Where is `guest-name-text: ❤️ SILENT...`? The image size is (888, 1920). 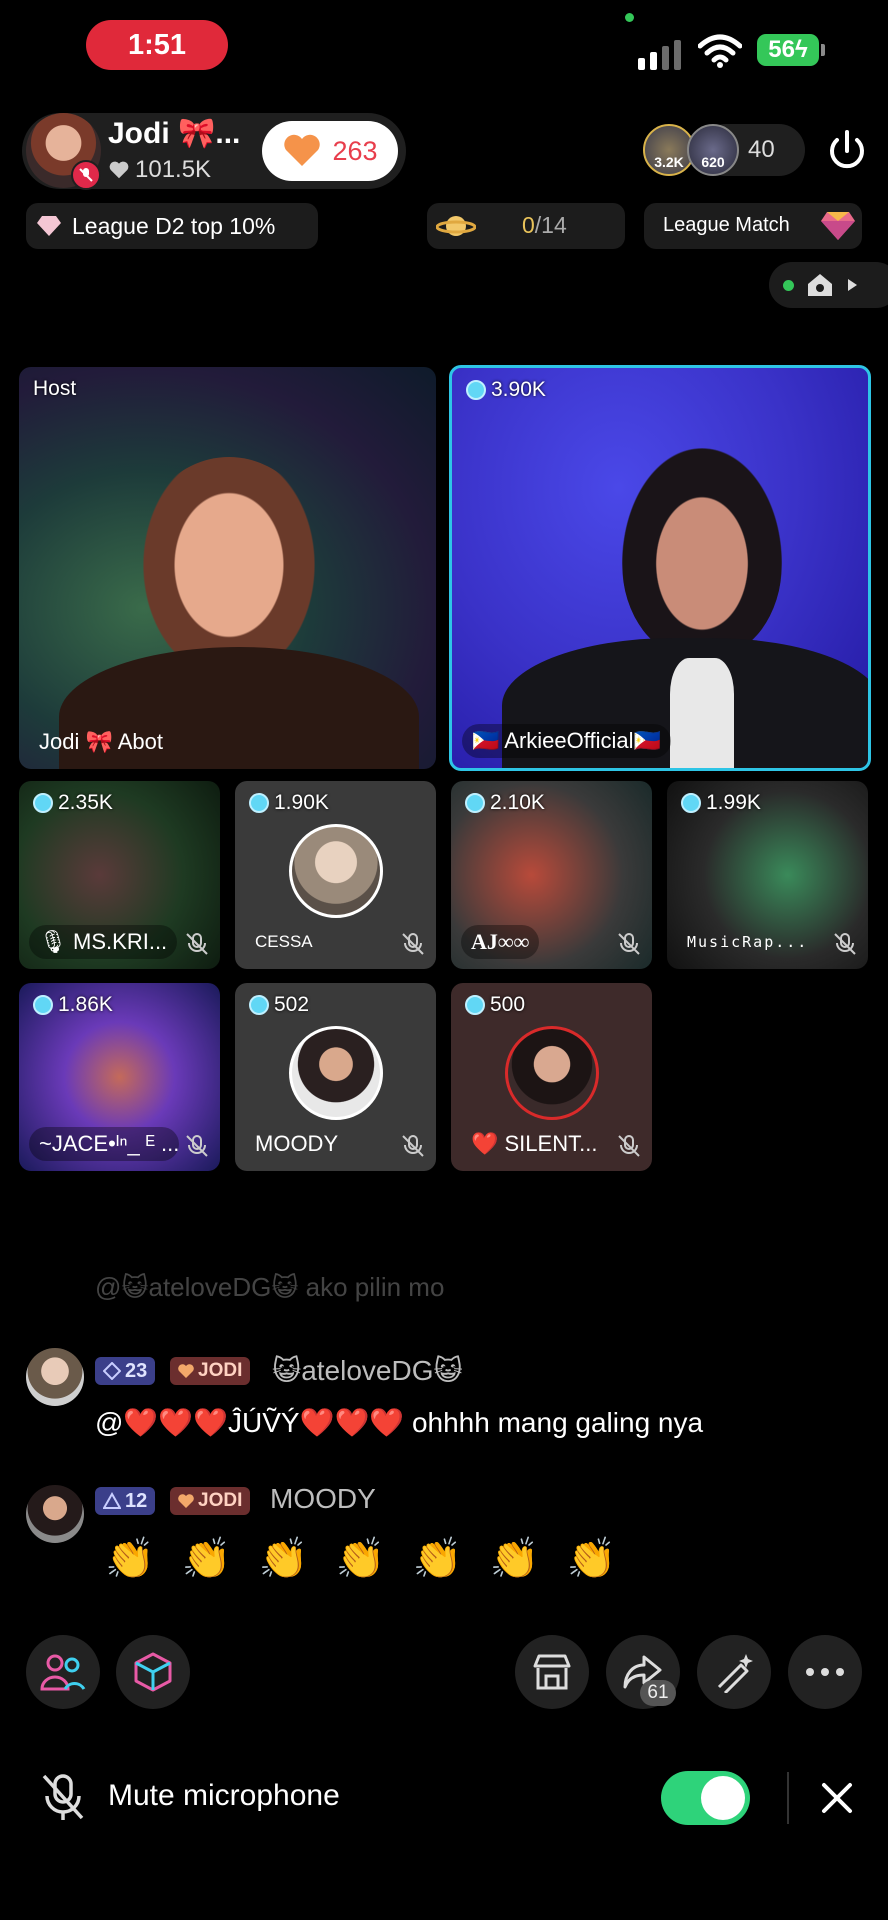
guest-name-text: ❤️ SILENT... is located at coordinates (534, 1143).